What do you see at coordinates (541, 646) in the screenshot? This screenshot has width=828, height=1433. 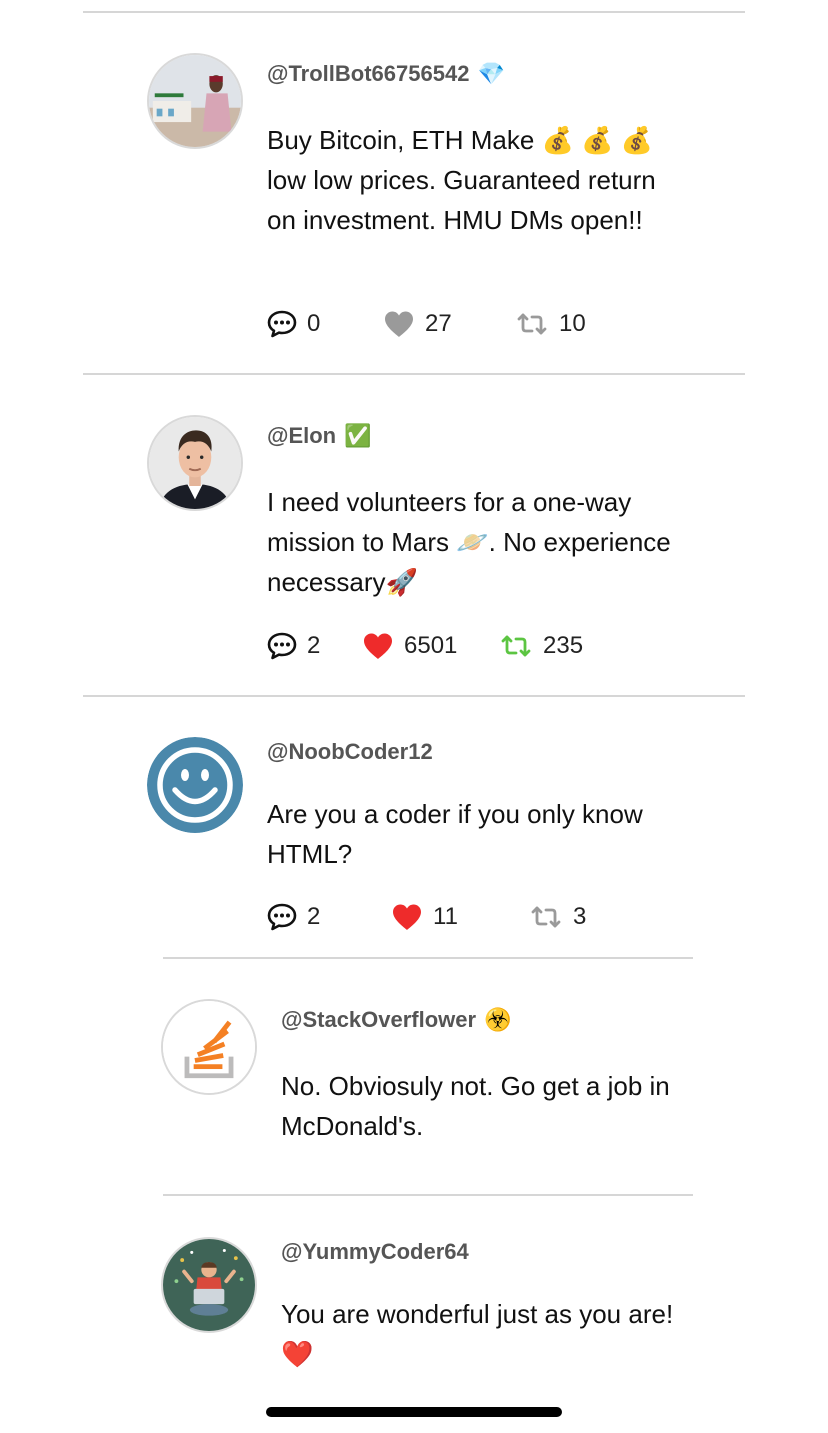 I see `retweet-button: 235` at bounding box center [541, 646].